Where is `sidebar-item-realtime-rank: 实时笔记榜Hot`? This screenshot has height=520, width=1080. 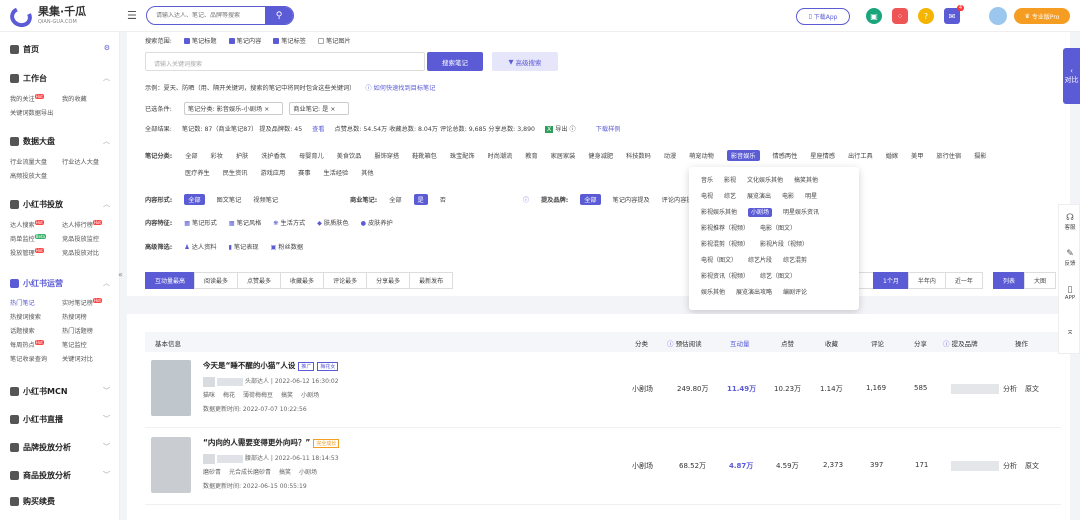 sidebar-item-realtime-rank: 实时笔记榜Hot is located at coordinates (82, 302).